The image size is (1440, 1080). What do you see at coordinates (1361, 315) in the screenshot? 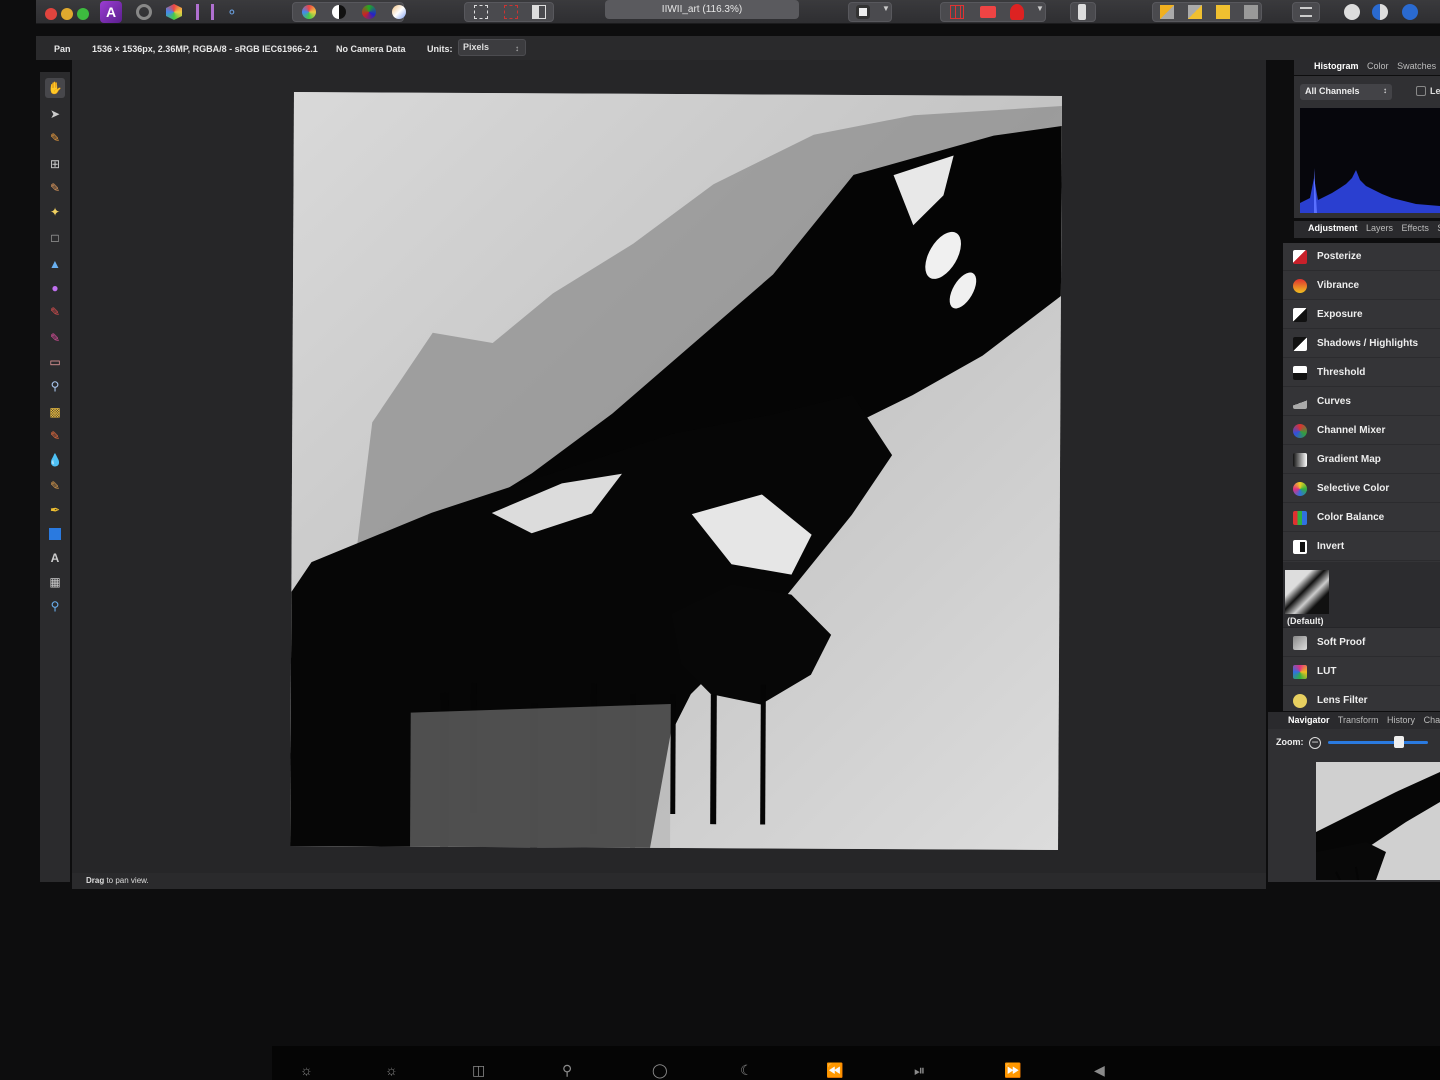
I see `adjustment-item-exposure: Exposure` at bounding box center [1361, 315].